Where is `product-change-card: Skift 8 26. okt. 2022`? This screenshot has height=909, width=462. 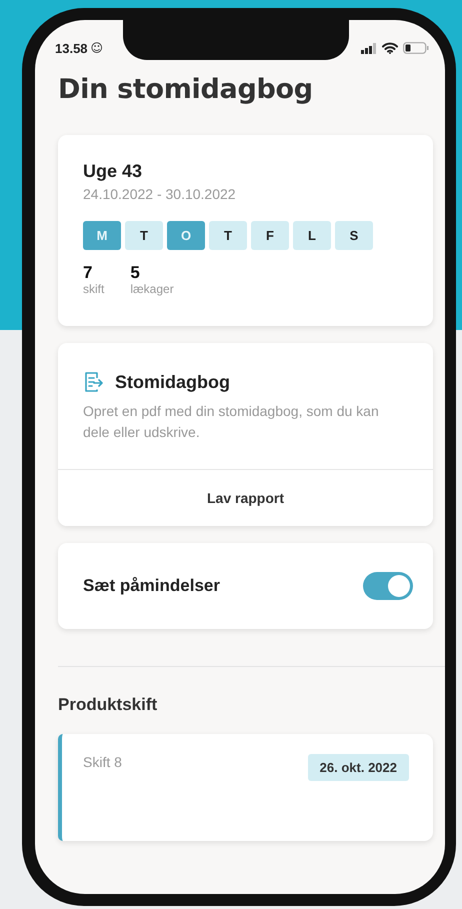 product-change-card: Skift 8 26. okt. 2022 is located at coordinates (245, 787).